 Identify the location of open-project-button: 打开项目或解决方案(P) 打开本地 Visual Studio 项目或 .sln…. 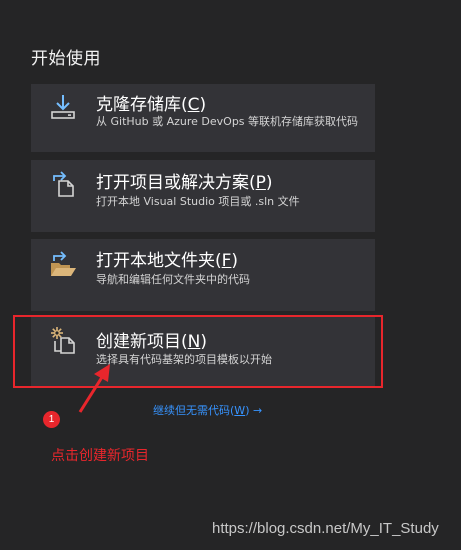
(203, 196).